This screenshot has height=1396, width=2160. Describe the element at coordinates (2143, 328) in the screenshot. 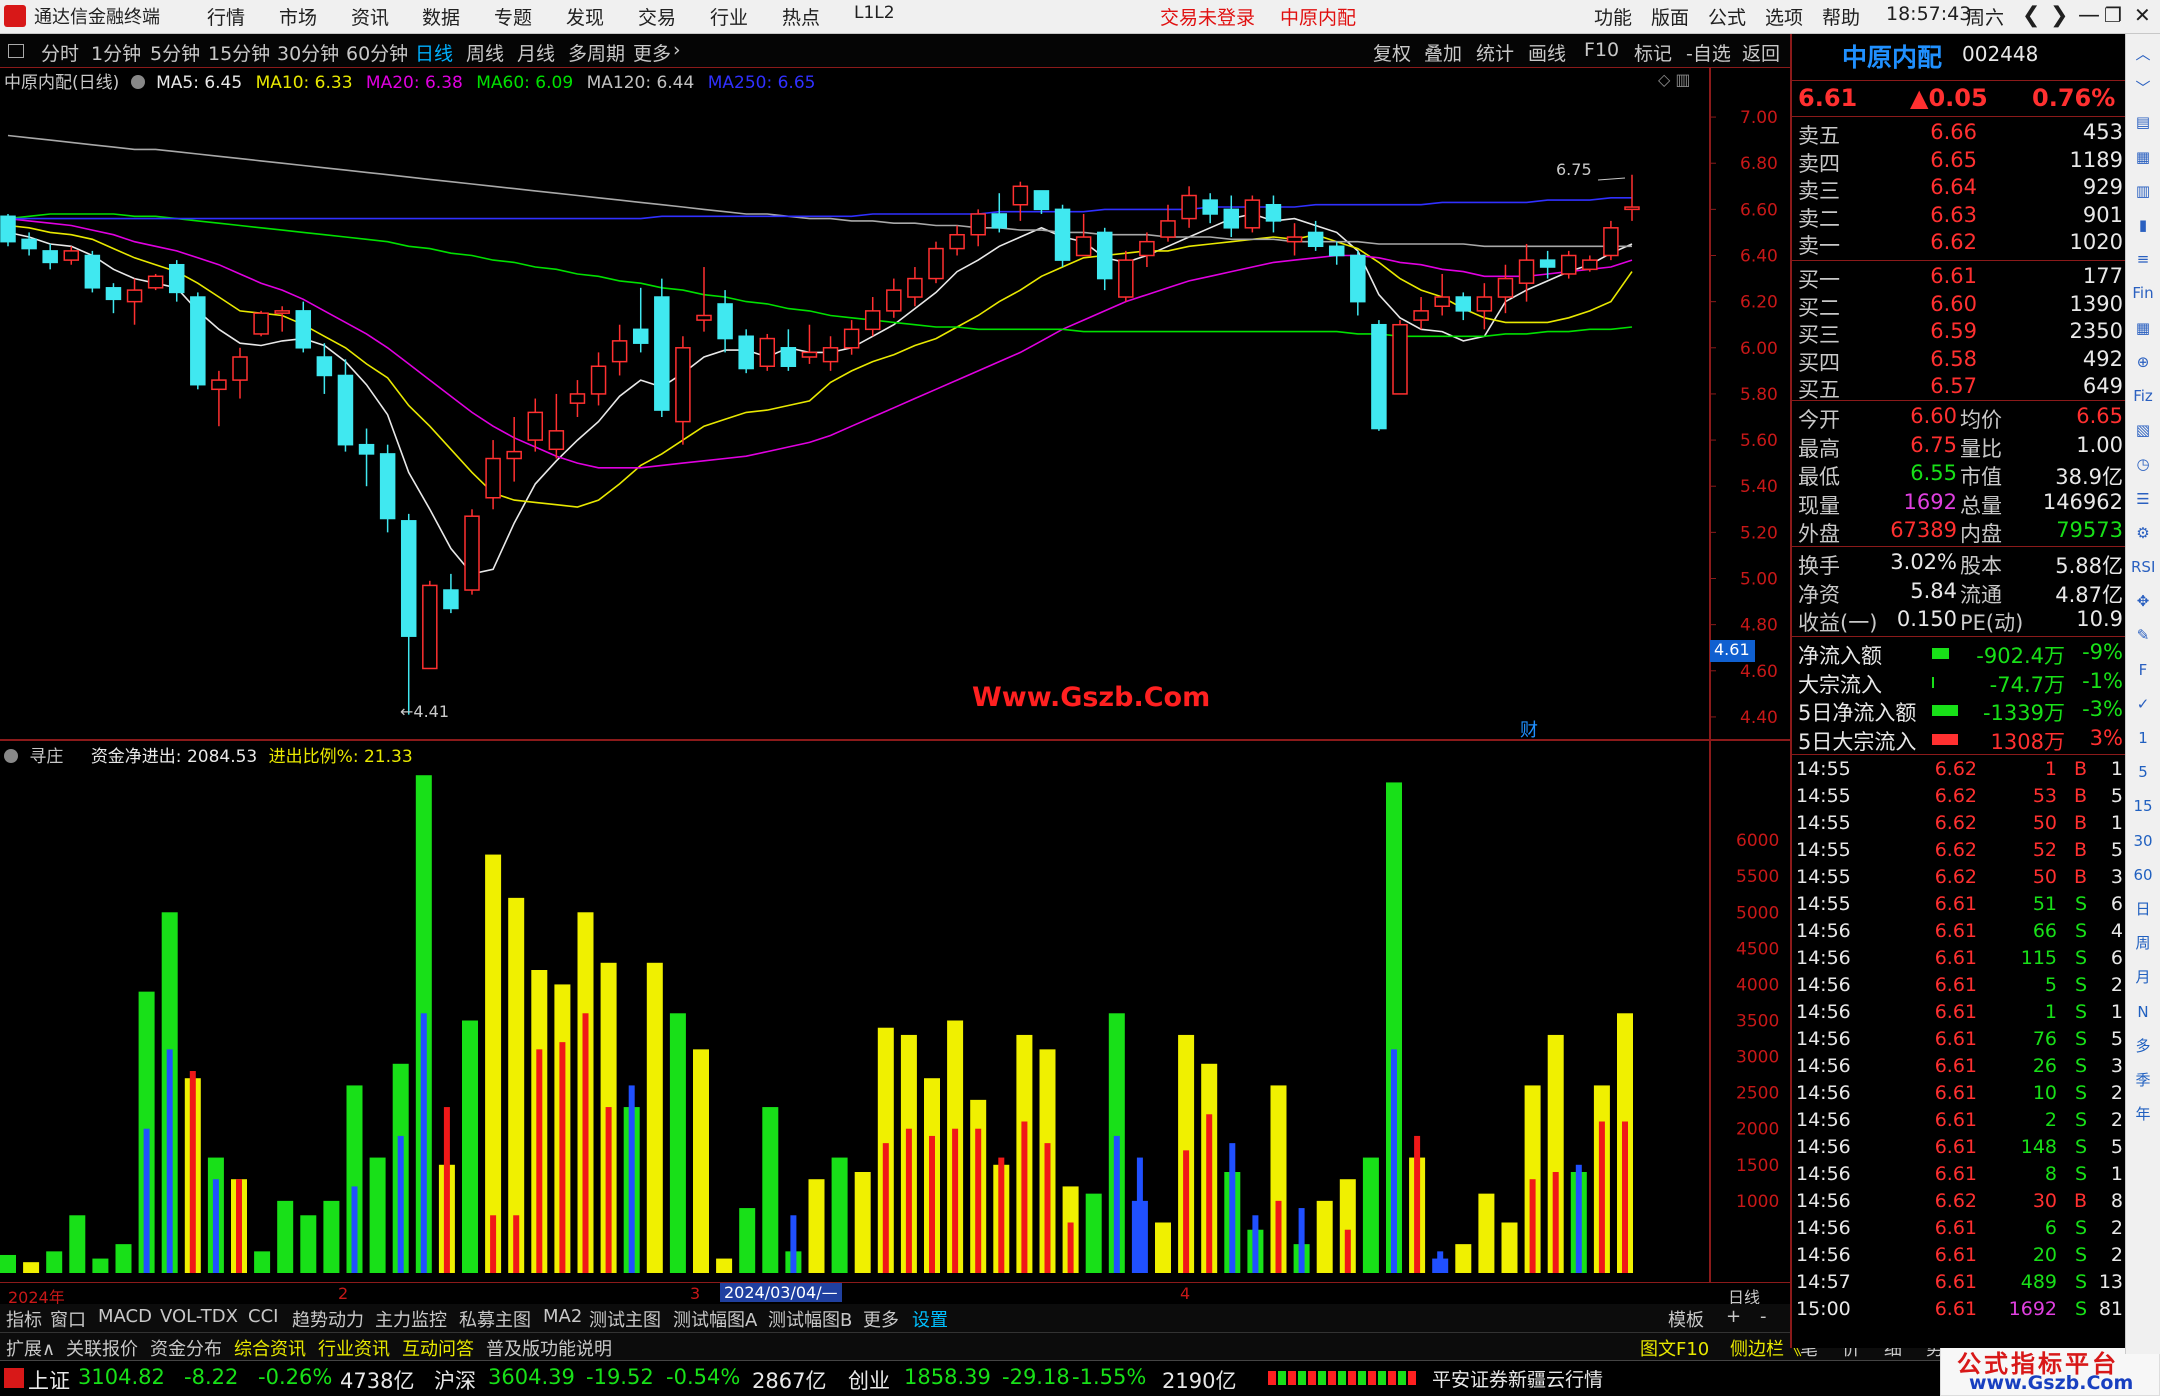

I see `grid-icon: ▦` at that location.